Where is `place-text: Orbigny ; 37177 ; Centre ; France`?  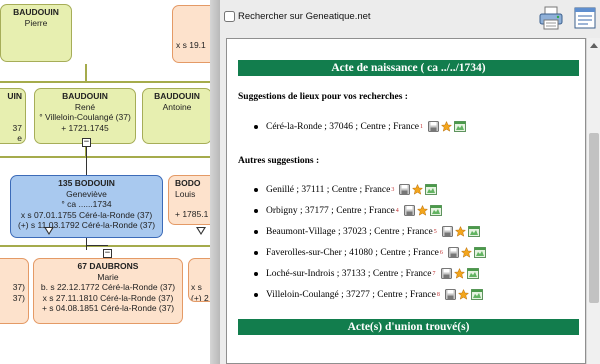
place-text: Orbigny ; 37177 ; Centre ; France is located at coordinates (330, 210).